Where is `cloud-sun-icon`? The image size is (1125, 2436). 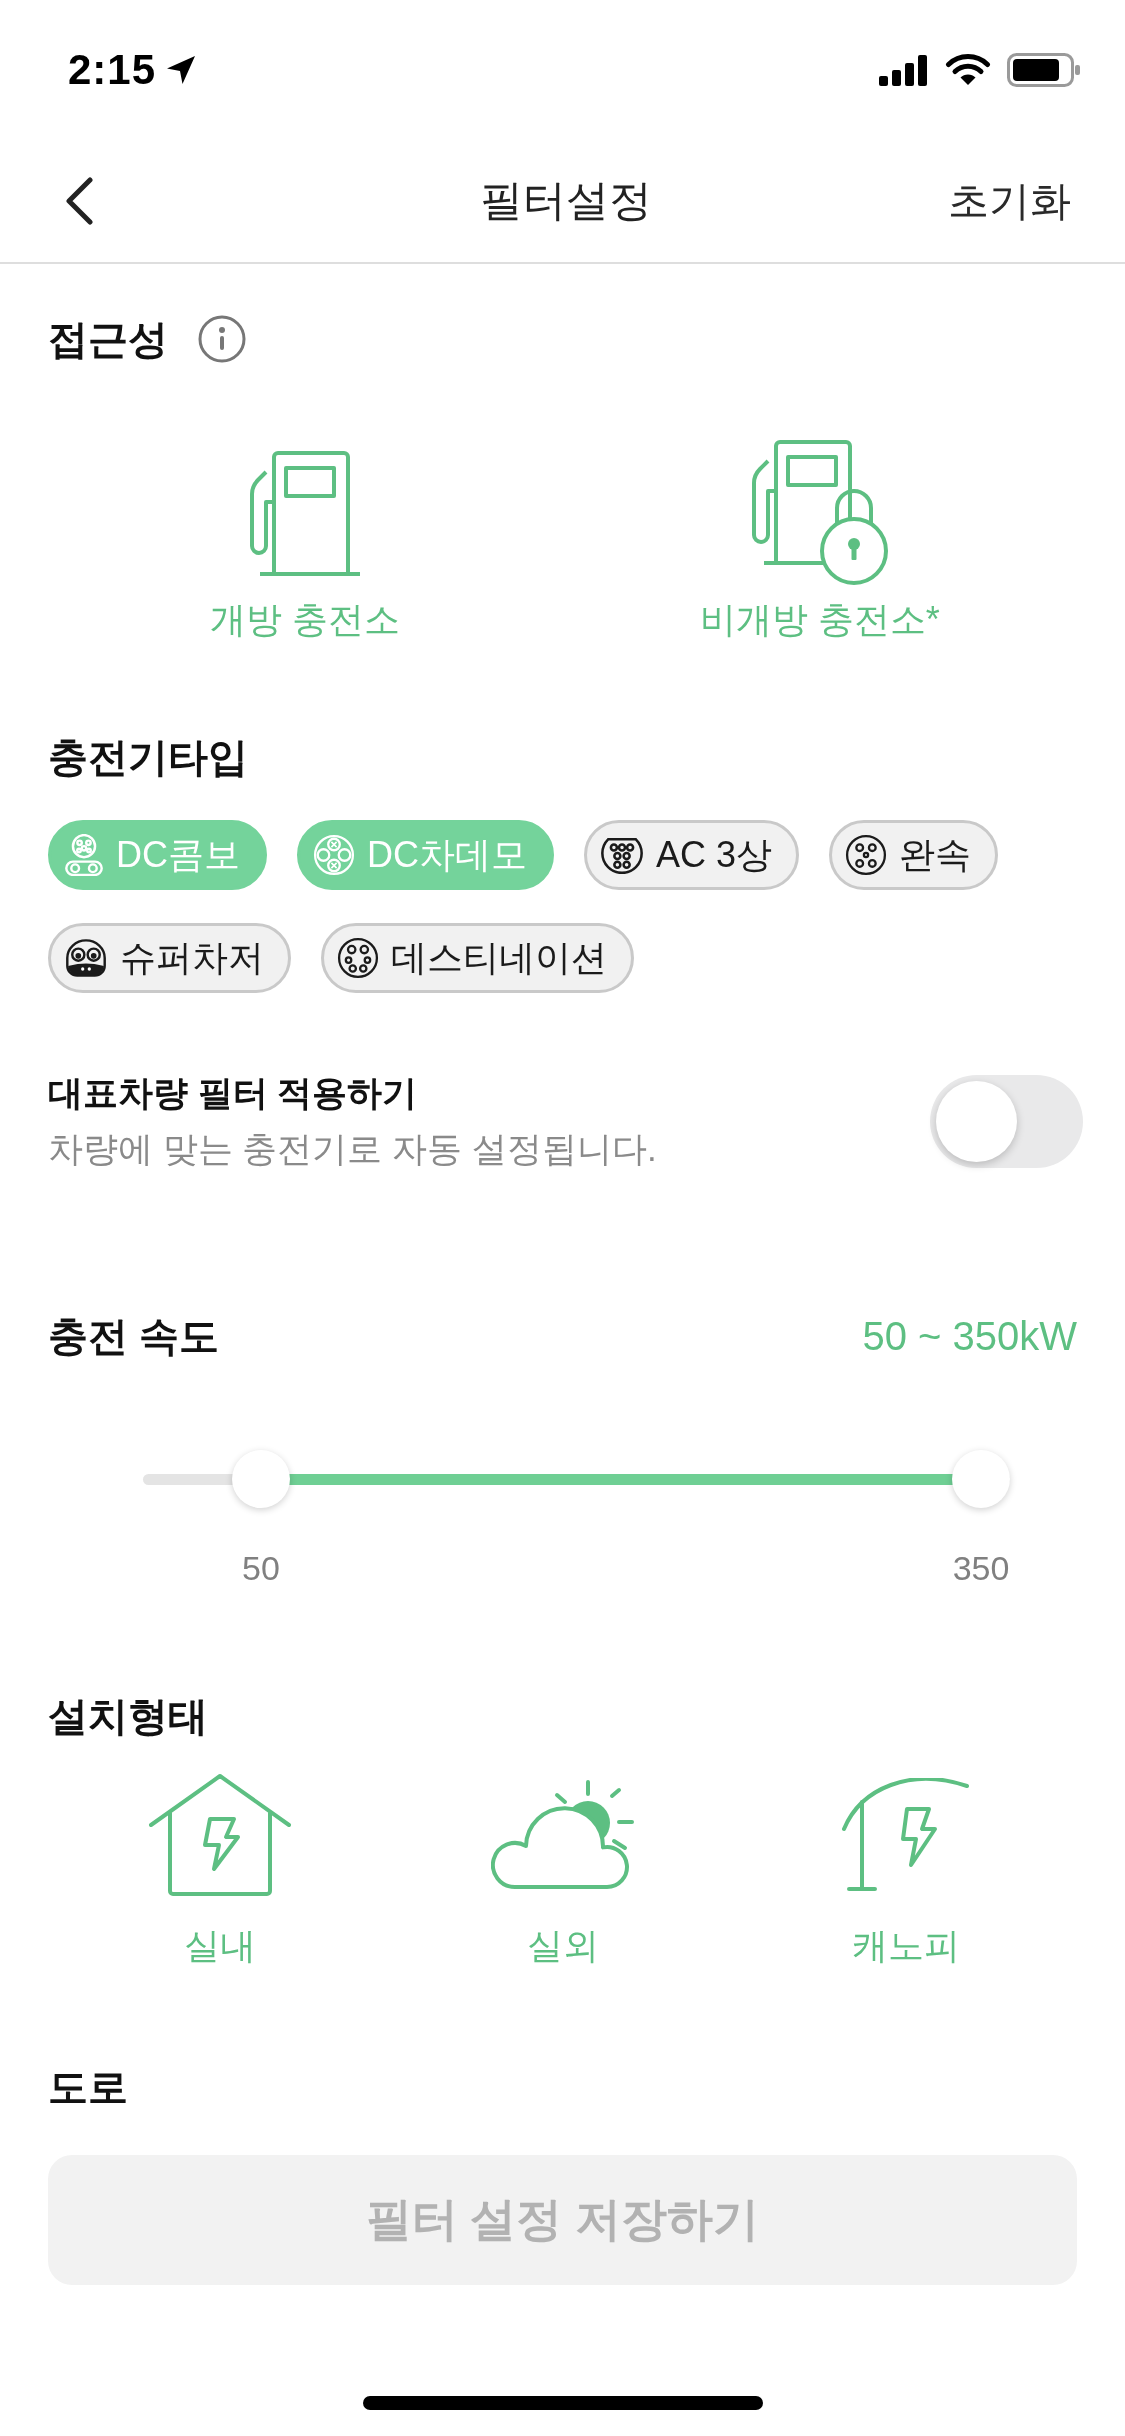
cloud-sun-icon is located at coordinates (562, 1835).